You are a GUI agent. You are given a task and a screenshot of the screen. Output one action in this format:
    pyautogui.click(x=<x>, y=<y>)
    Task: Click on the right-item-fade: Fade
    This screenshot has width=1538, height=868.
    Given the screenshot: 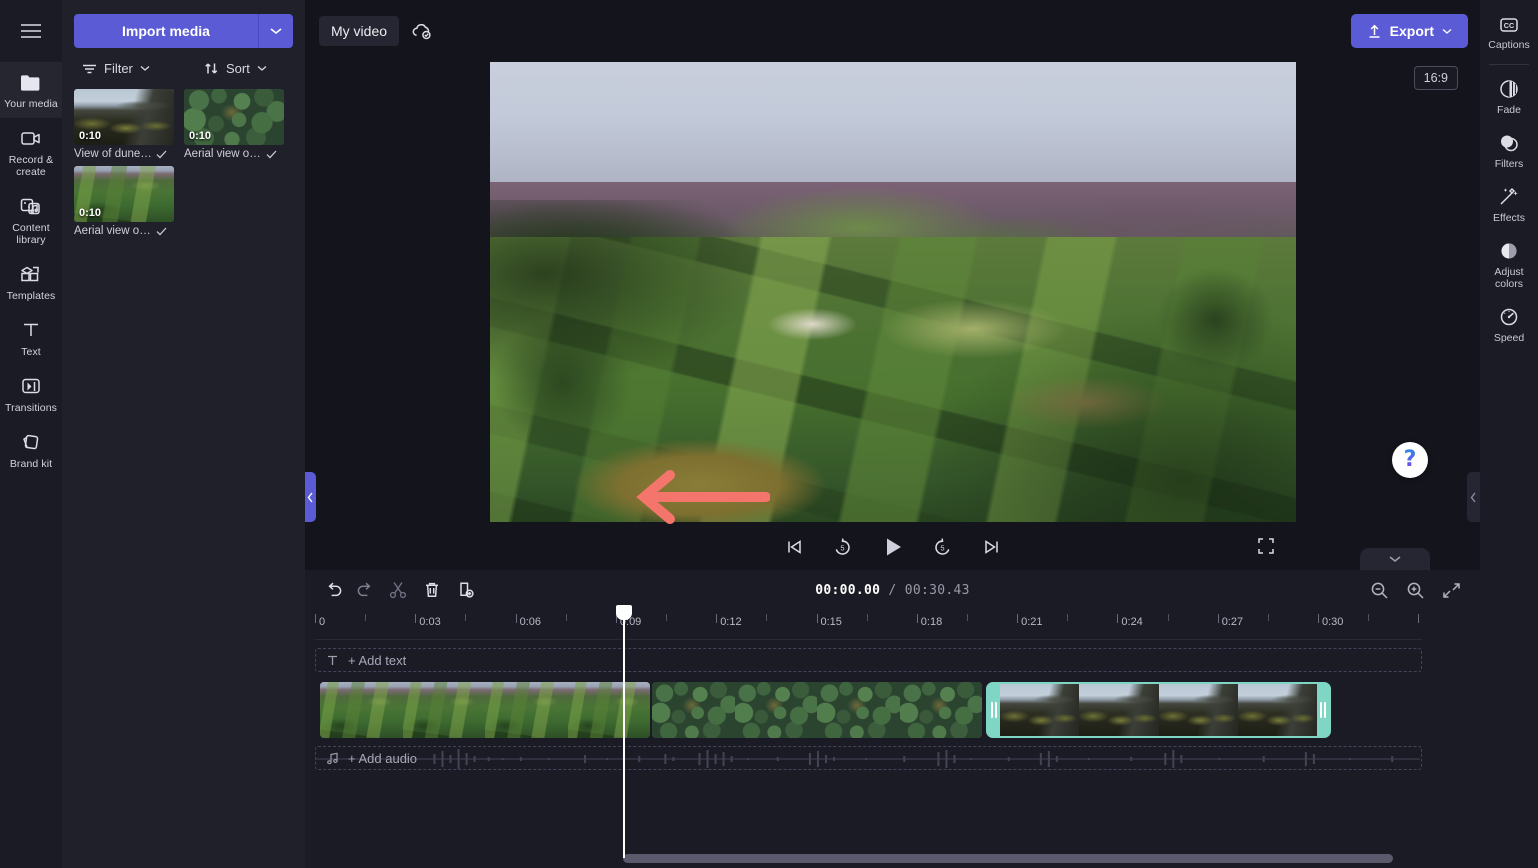 What is the action you would take?
    pyautogui.click(x=1509, y=96)
    